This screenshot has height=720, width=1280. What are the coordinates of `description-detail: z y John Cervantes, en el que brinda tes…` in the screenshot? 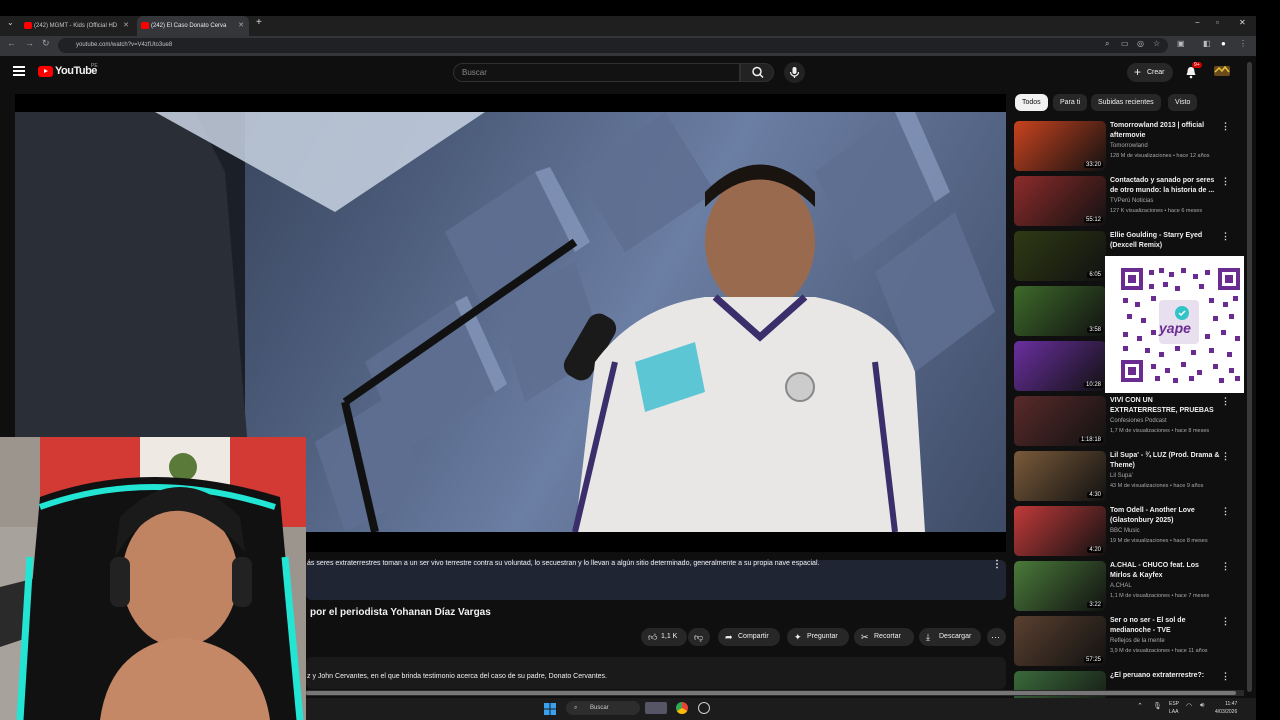 It's located at (656, 673).